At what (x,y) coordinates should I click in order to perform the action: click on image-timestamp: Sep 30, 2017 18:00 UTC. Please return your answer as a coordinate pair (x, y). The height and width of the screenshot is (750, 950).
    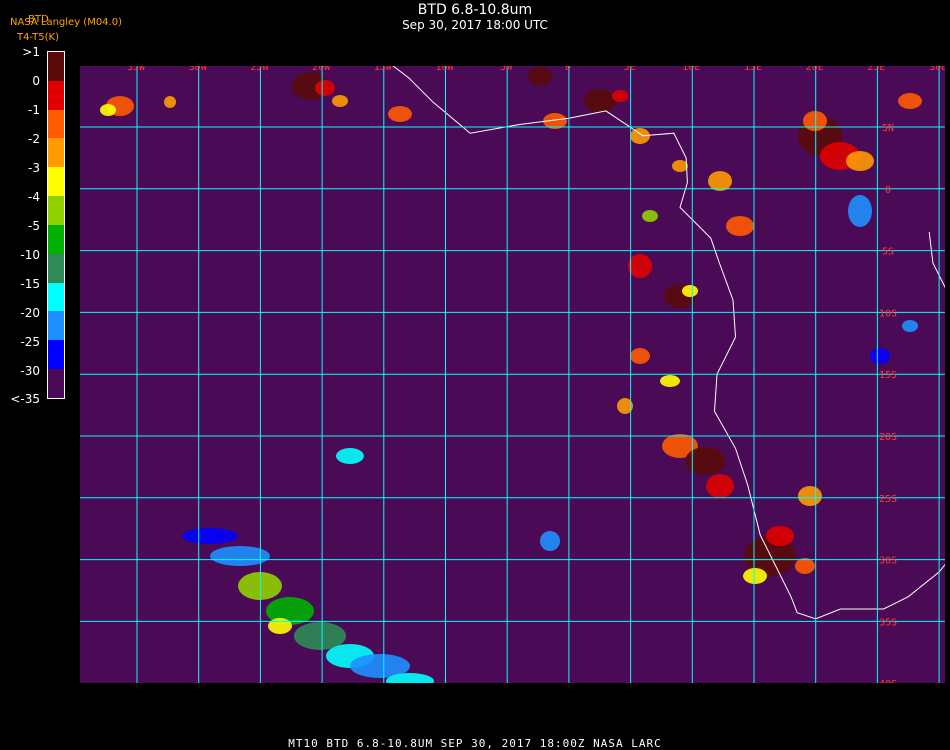
    Looking at the image, I should click on (475, 25).